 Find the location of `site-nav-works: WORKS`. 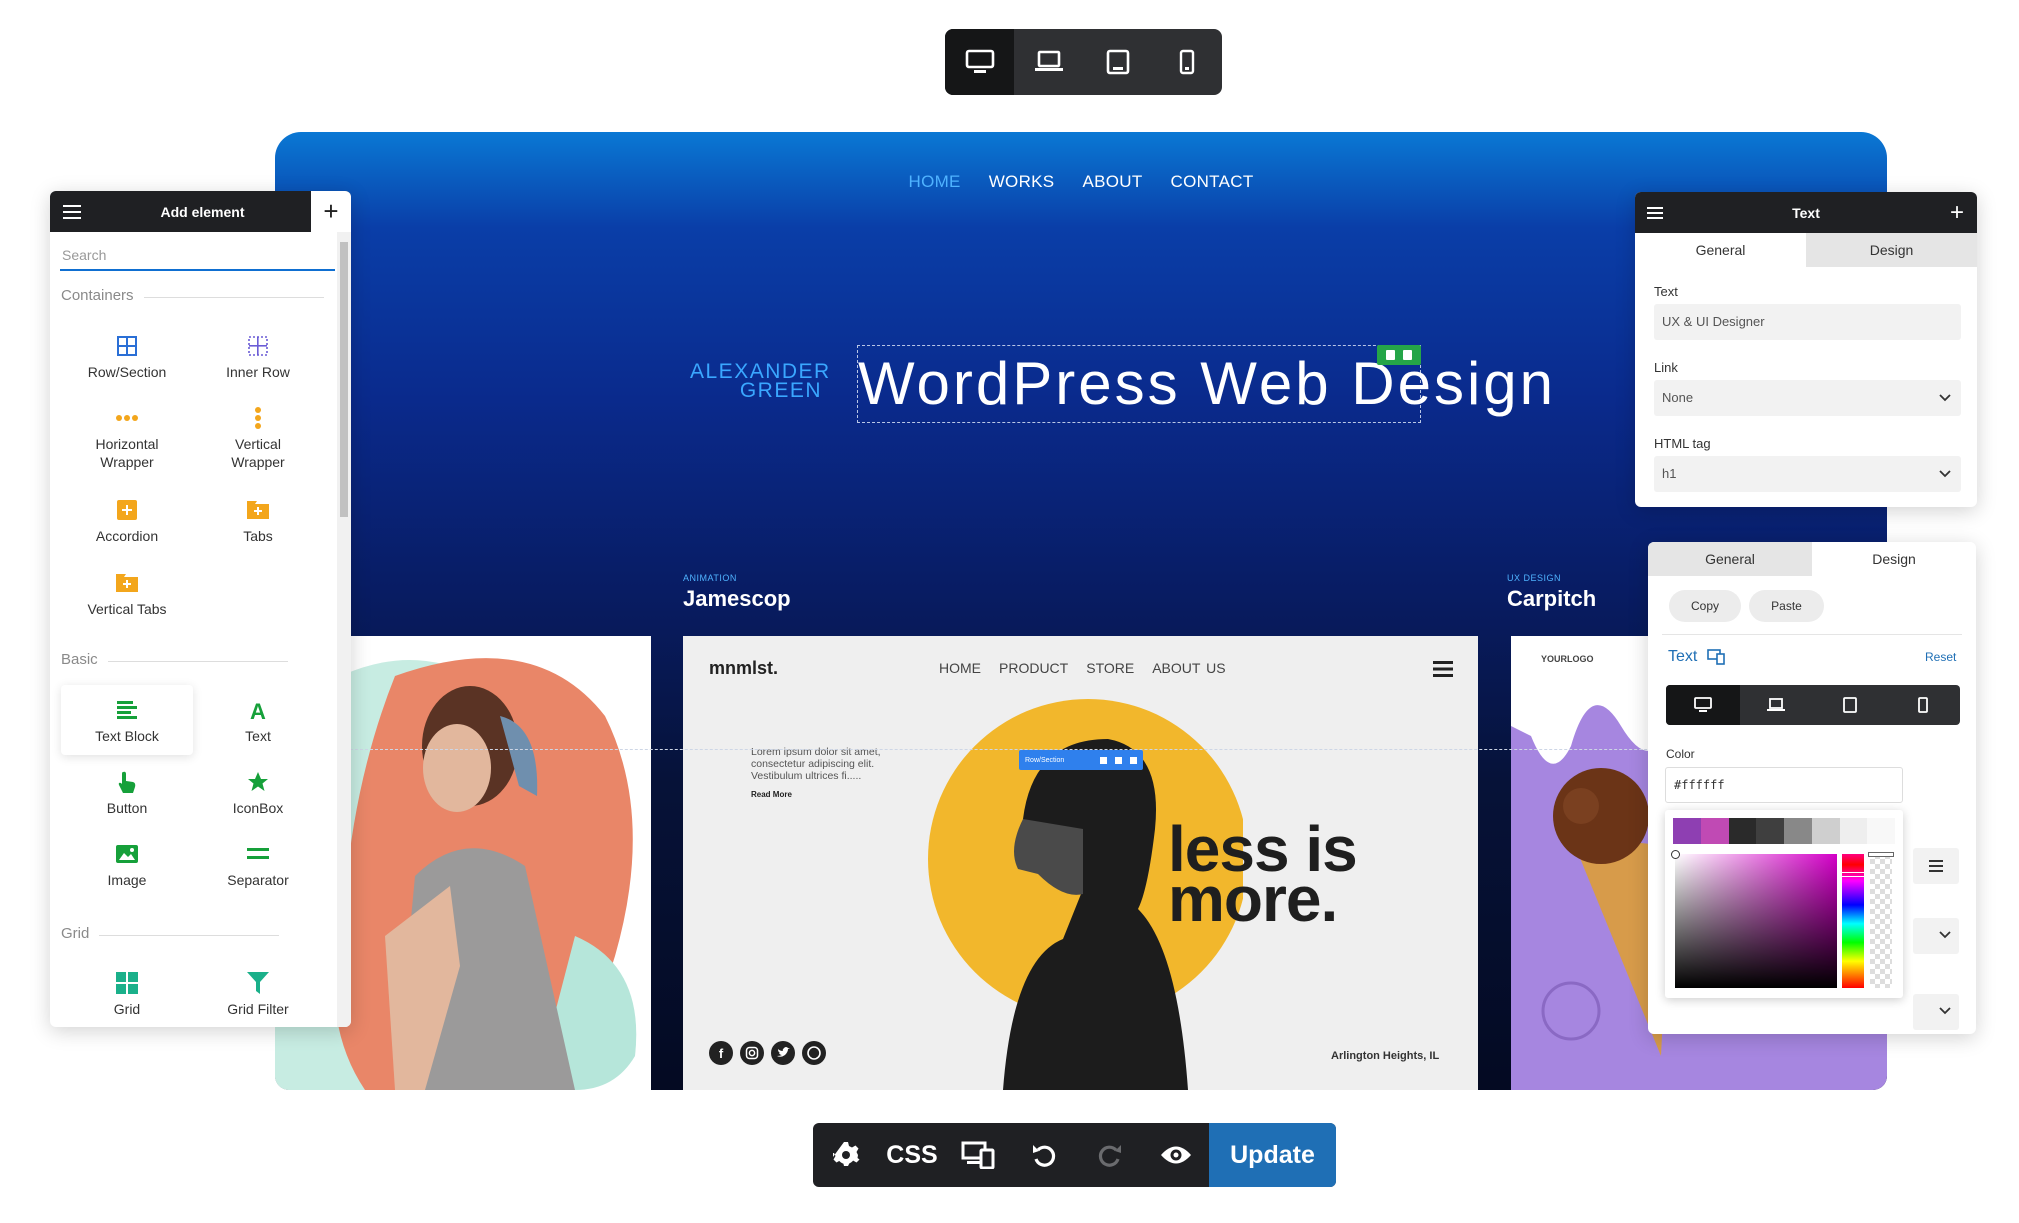

site-nav-works: WORKS is located at coordinates (1022, 181).